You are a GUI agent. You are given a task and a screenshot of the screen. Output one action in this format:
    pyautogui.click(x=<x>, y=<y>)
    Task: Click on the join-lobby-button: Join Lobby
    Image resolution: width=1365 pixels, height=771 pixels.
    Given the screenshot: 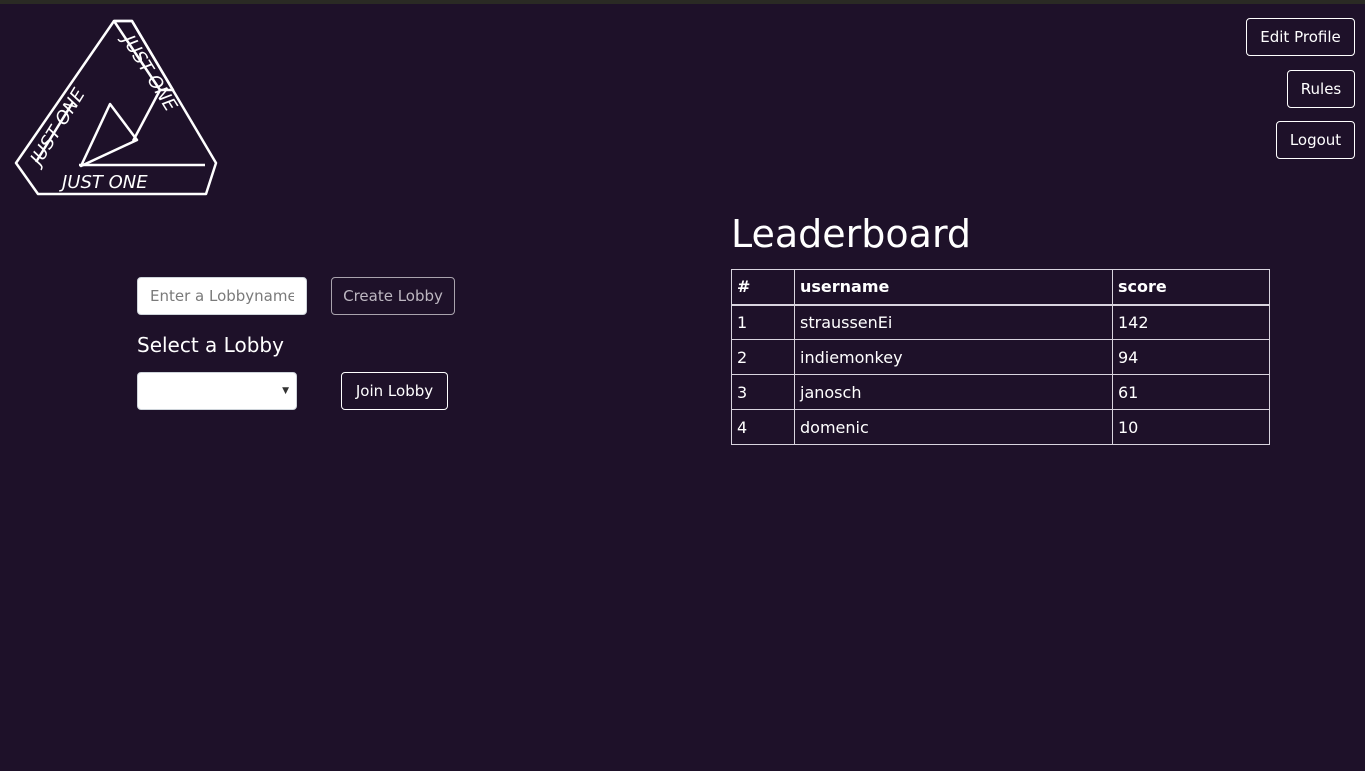 What is the action you would take?
    pyautogui.click(x=394, y=391)
    